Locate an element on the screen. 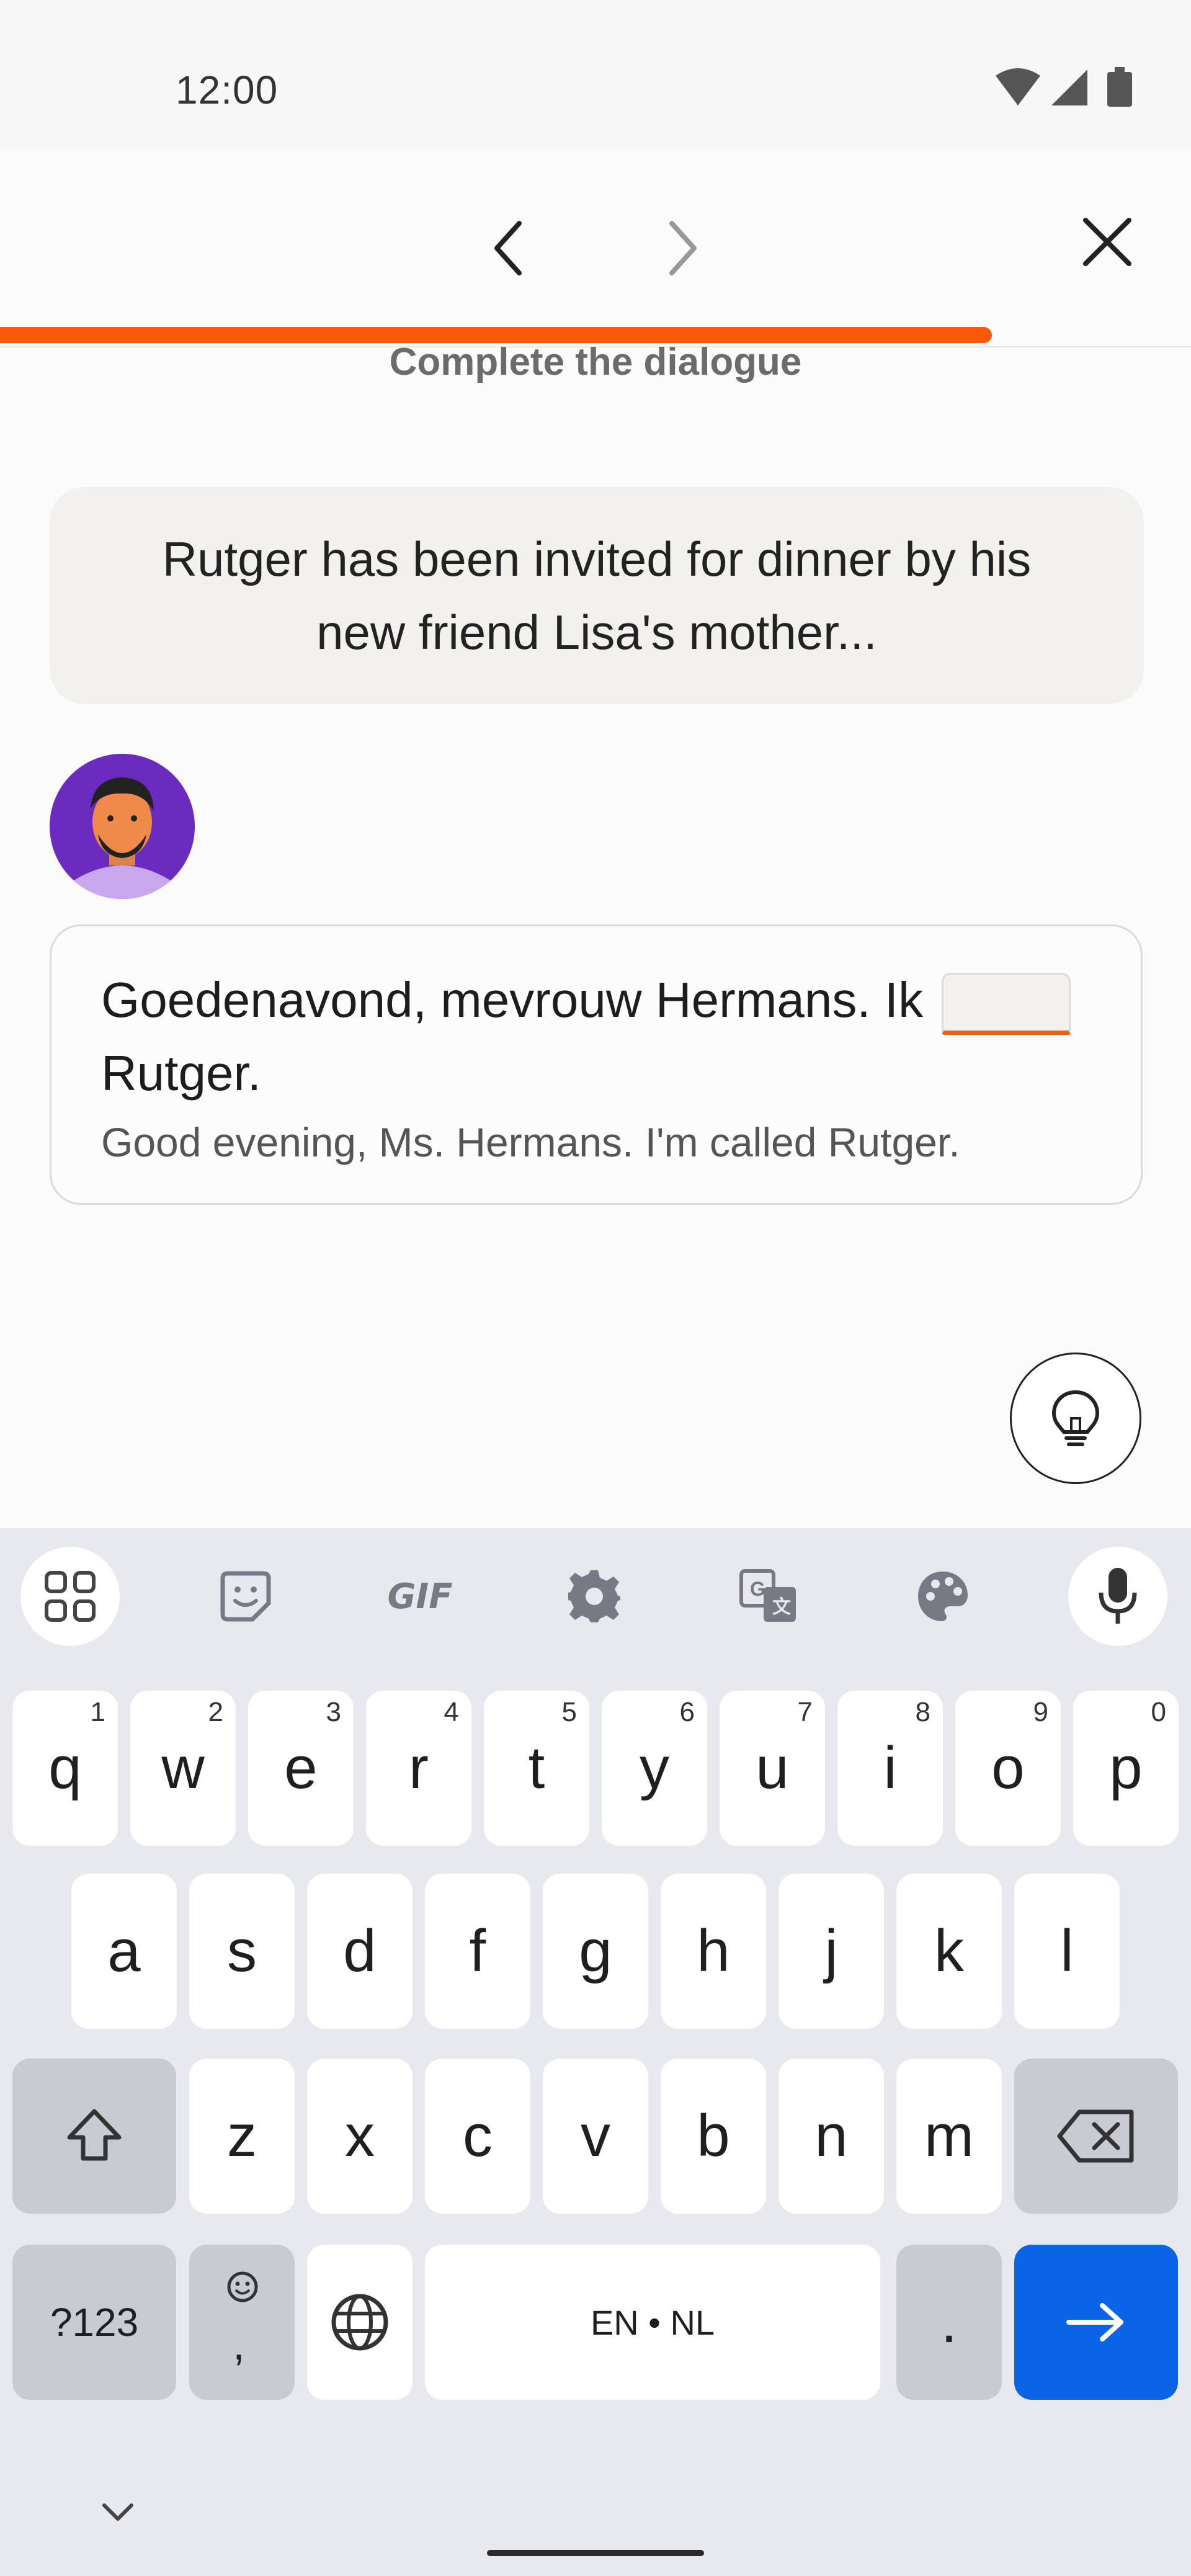 This screenshot has width=1191, height=2576. keyboard-settings-button is located at coordinates (595, 1596).